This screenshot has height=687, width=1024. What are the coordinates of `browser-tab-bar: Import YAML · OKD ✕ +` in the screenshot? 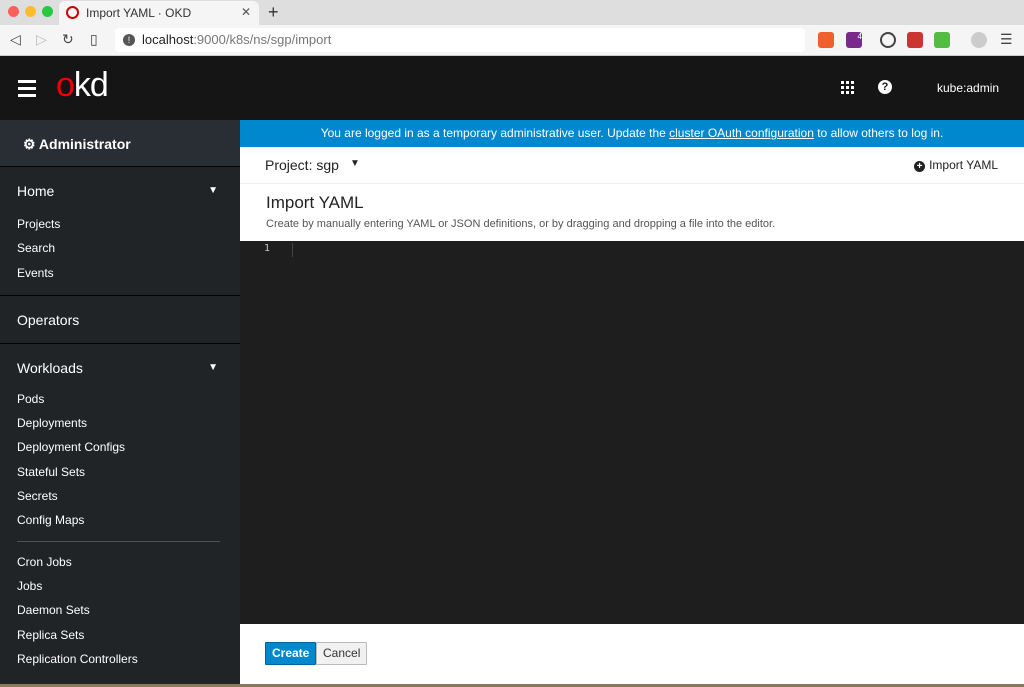 It's located at (512, 12).